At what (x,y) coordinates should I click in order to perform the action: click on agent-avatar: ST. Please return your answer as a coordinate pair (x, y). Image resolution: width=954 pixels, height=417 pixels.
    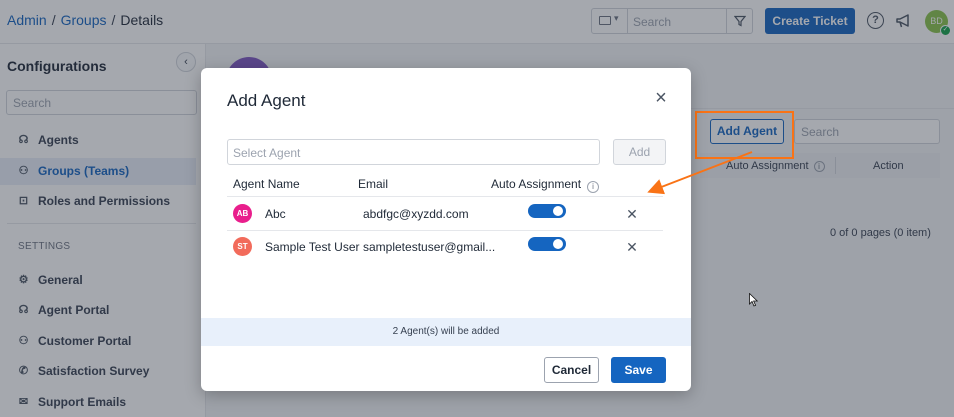
    Looking at the image, I should click on (242, 246).